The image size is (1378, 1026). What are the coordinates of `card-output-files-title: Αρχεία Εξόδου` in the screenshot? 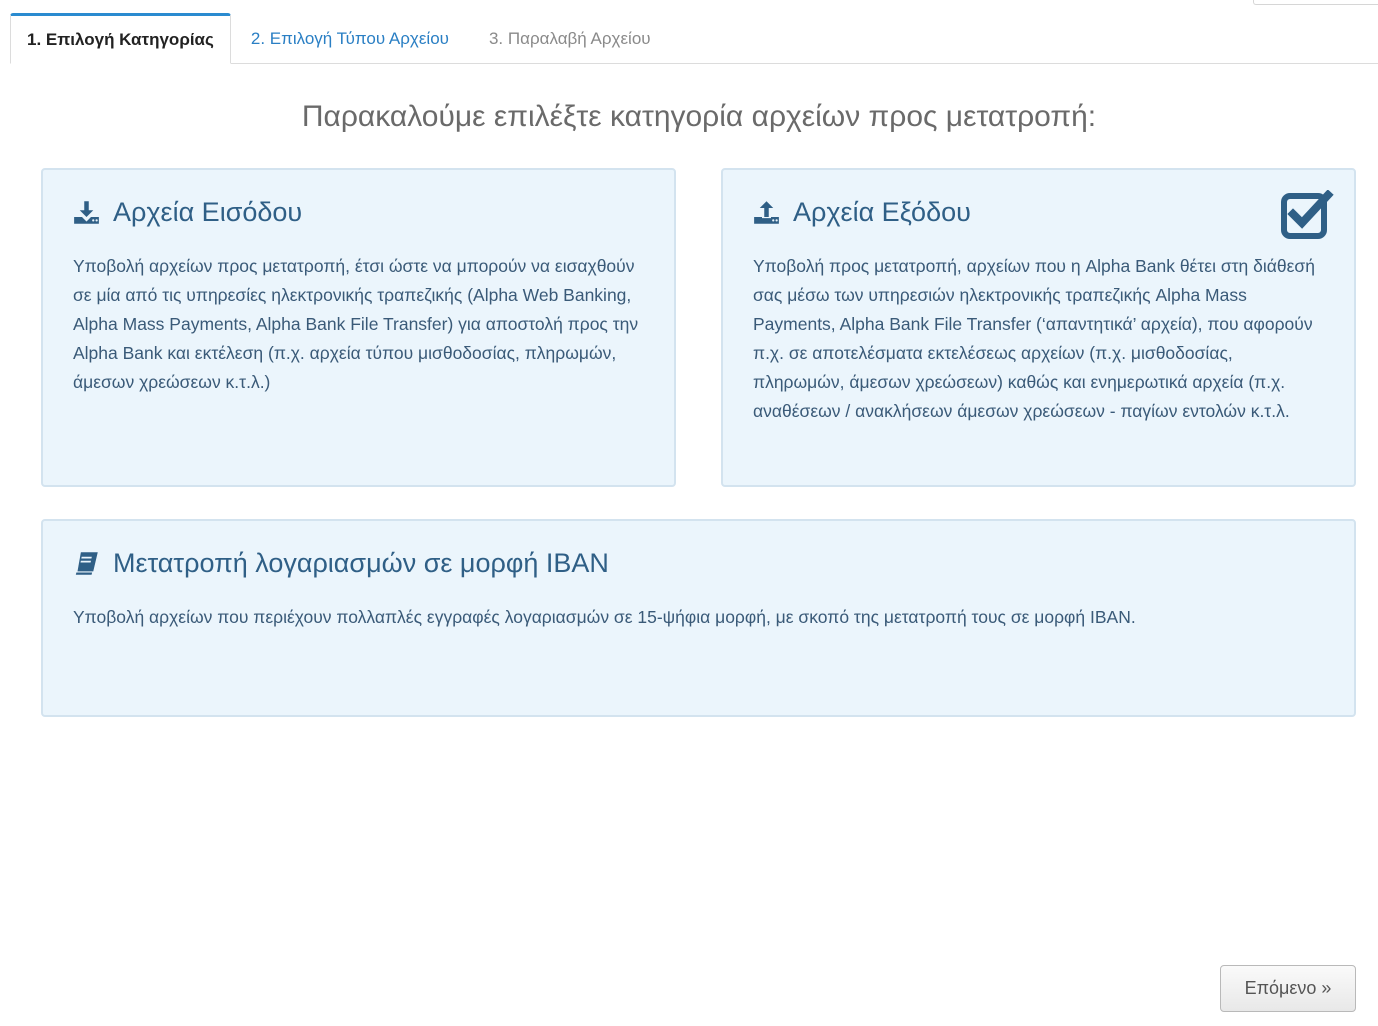 It's located at (882, 212).